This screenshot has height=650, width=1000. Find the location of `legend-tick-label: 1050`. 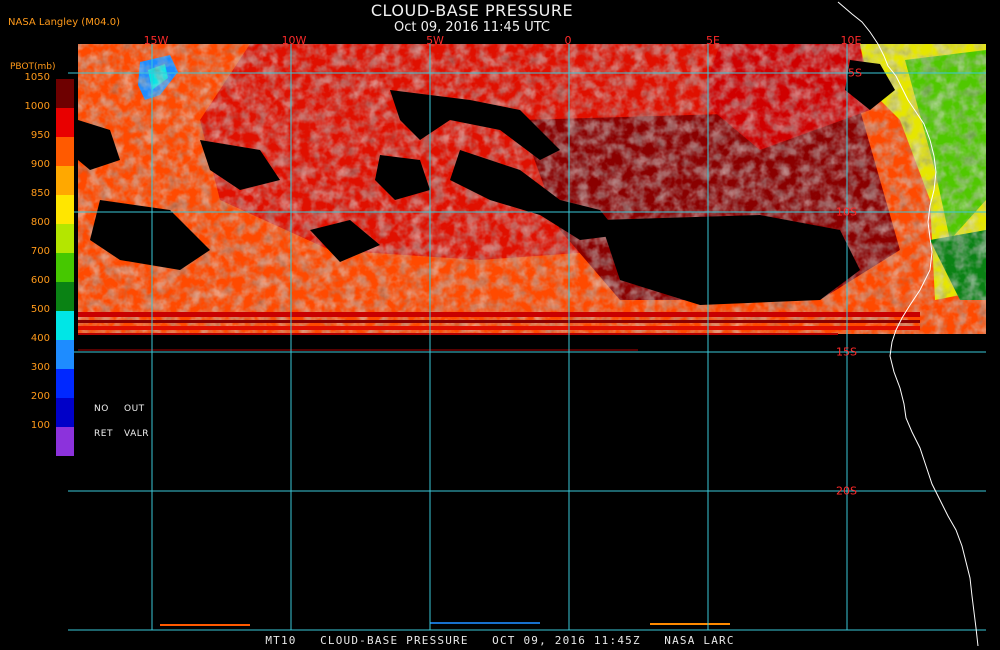

legend-tick-label: 1050 is located at coordinates (37, 77).